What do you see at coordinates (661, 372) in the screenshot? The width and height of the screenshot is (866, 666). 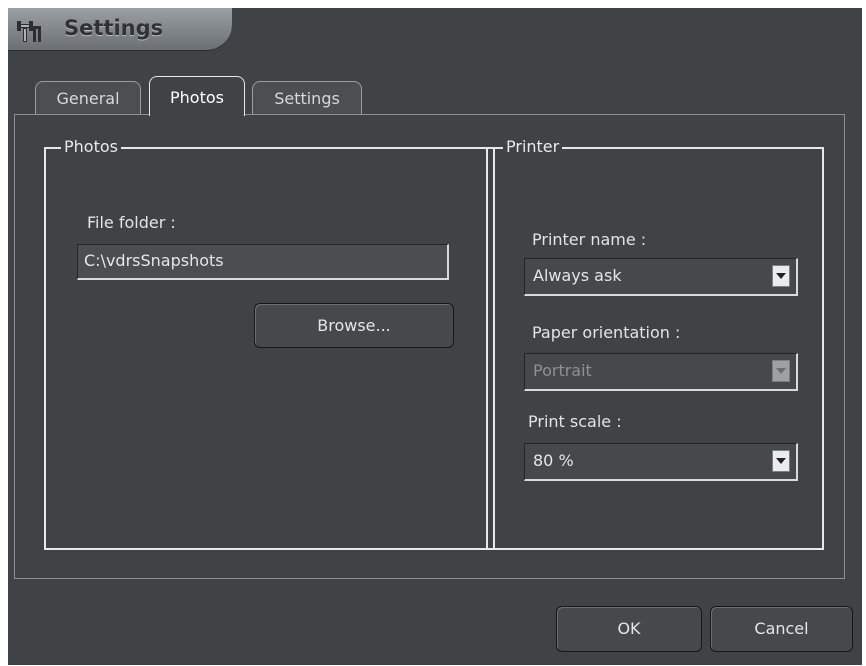 I see `paper-orientation-select: Portrait` at bounding box center [661, 372].